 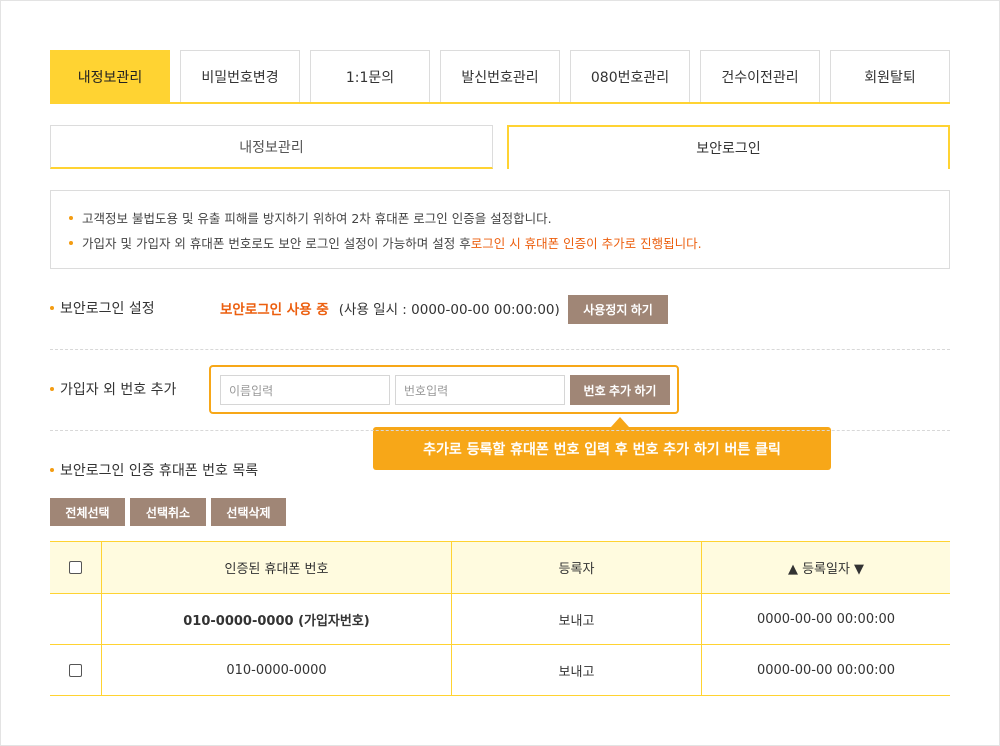 I want to click on tab-sender-number: 발신번호관리, so click(x=500, y=76).